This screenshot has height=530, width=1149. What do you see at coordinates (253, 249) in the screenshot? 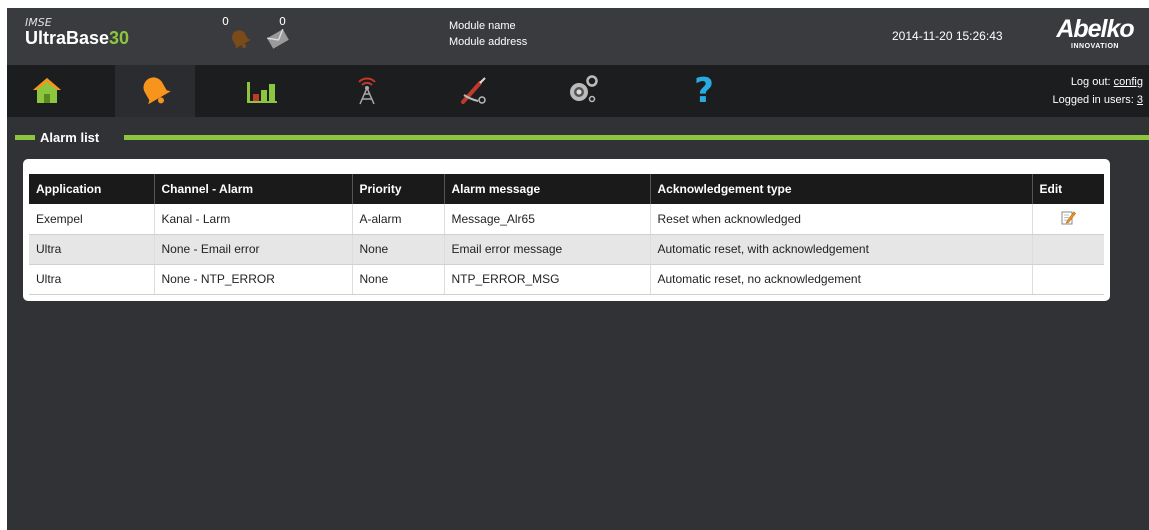
I see `cell-channel-alarm: None - Email error` at bounding box center [253, 249].